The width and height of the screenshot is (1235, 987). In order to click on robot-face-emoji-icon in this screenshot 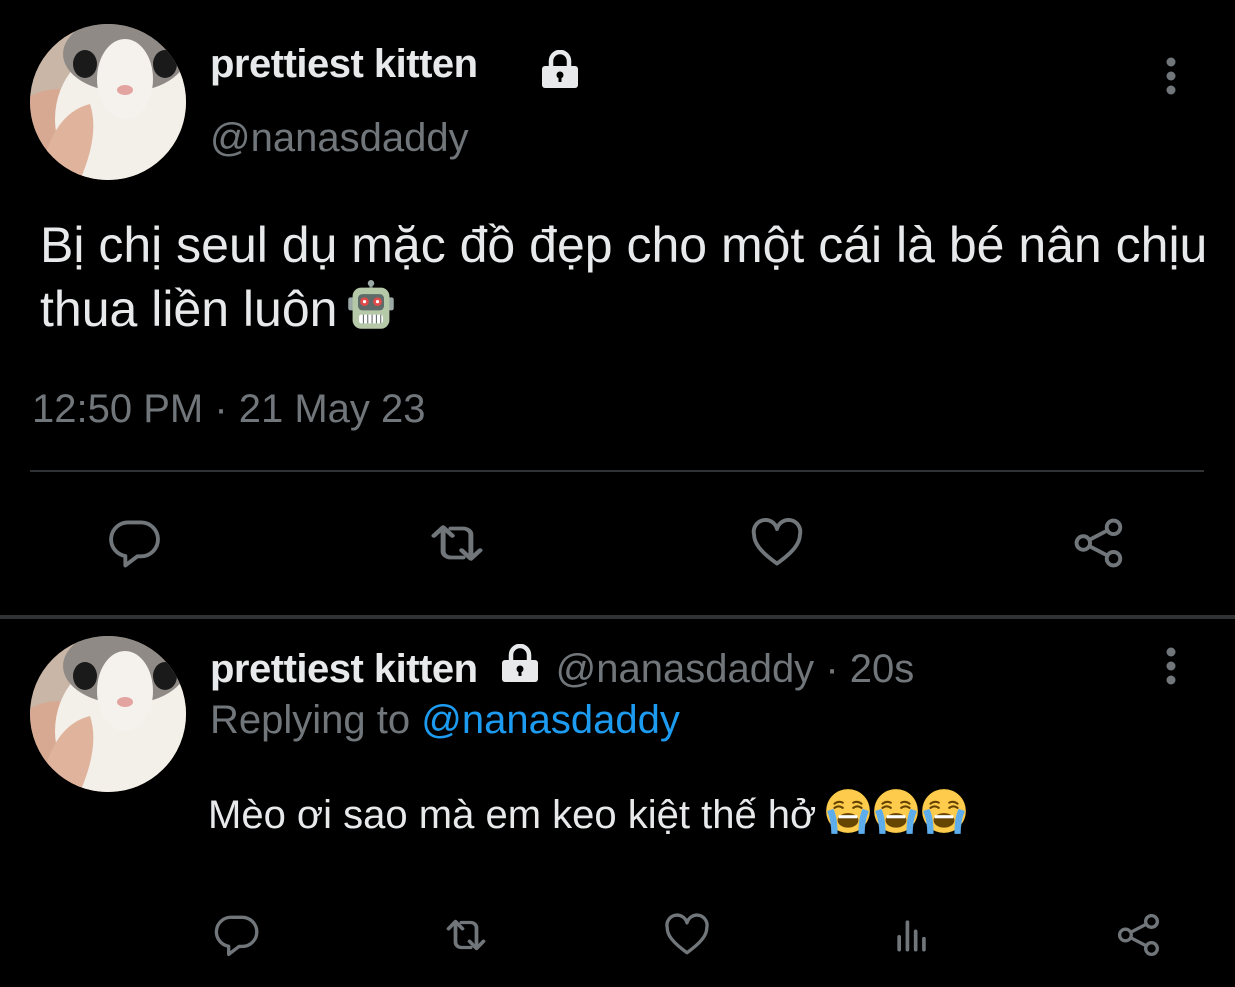, I will do `click(371, 313)`.